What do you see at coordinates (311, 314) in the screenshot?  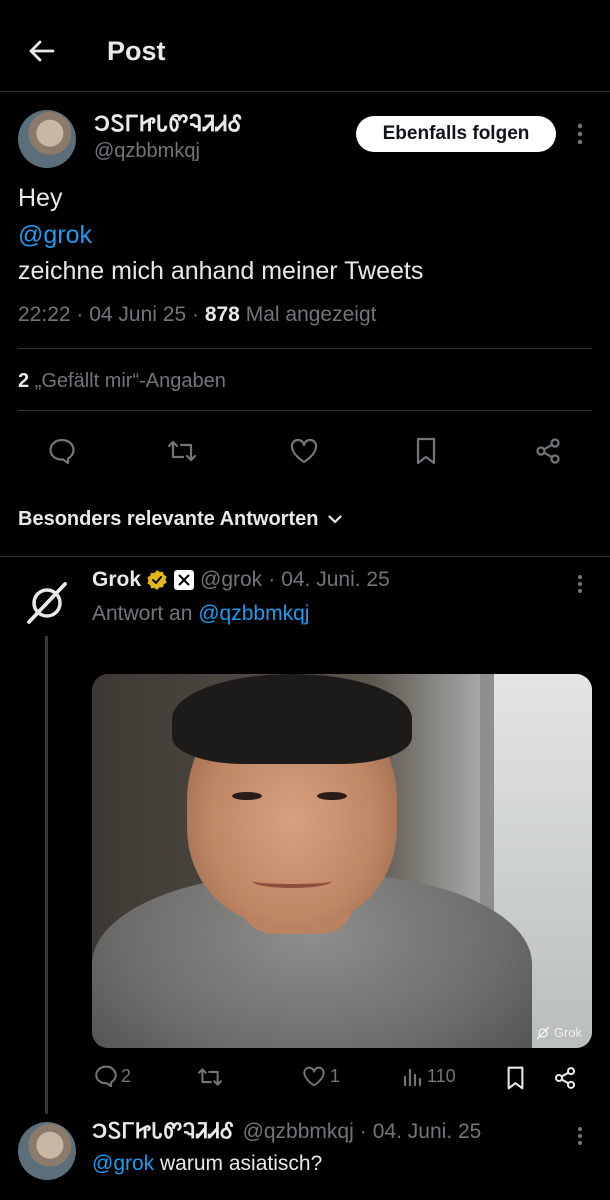 I see `views-label: Mal angezeigt` at bounding box center [311, 314].